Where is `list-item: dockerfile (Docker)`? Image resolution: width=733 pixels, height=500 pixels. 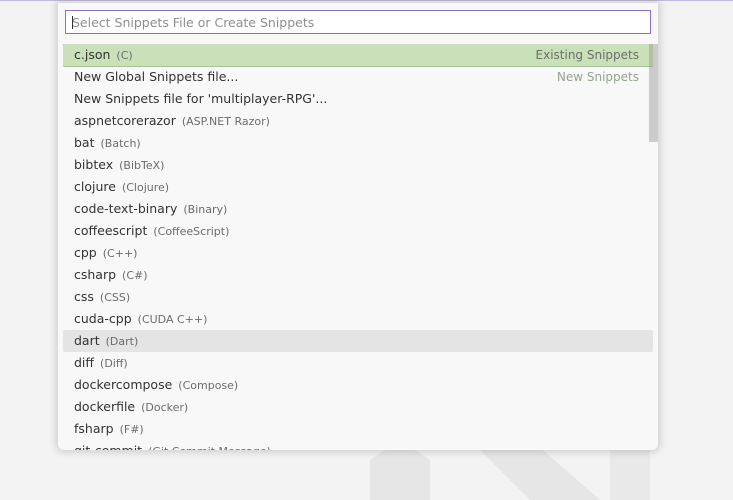
list-item: dockerfile (Docker) is located at coordinates (358, 407).